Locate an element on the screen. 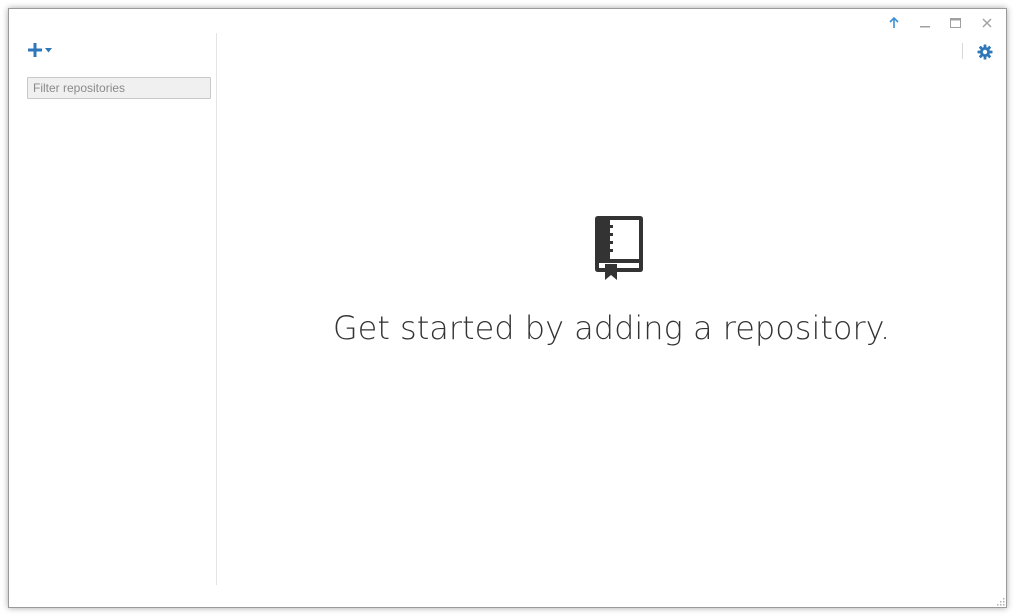 The image size is (1016, 616). add-repository-menu-button is located at coordinates (40, 50).